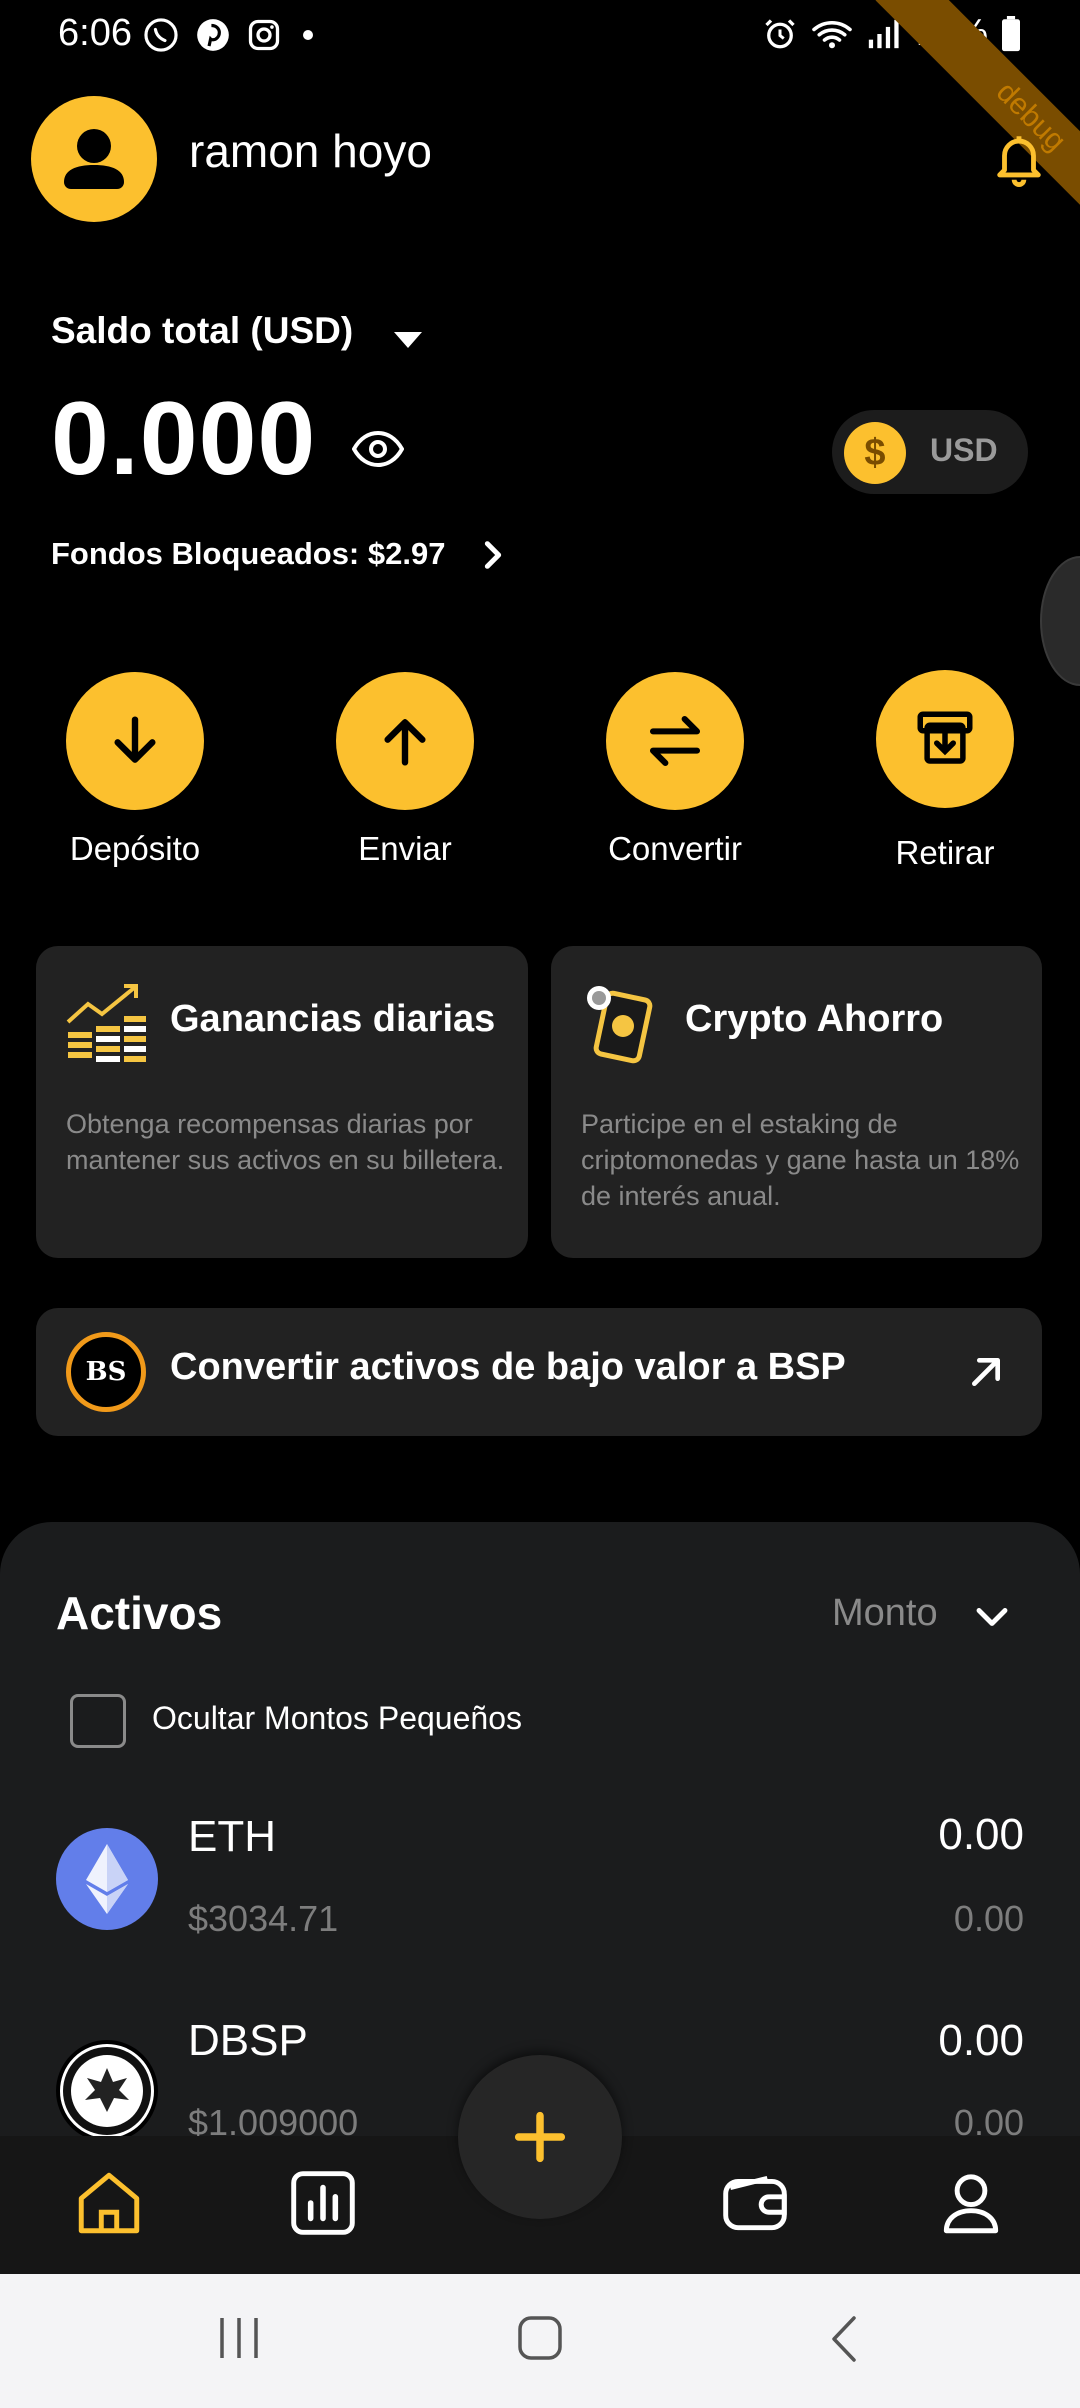  I want to click on nav-wallet, so click(755, 2205).